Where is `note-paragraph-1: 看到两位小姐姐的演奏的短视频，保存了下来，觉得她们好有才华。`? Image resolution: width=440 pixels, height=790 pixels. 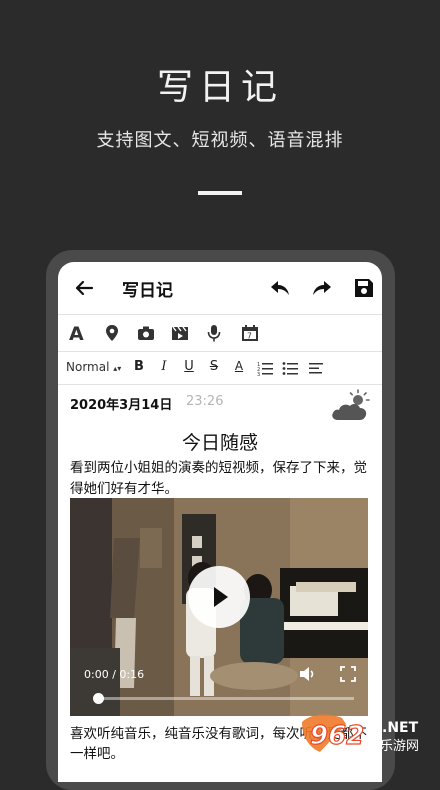
note-paragraph-1: 看到两位小姐姐的演奏的短视频，保存了下来，觉得她们好有才华。 is located at coordinates (222, 479).